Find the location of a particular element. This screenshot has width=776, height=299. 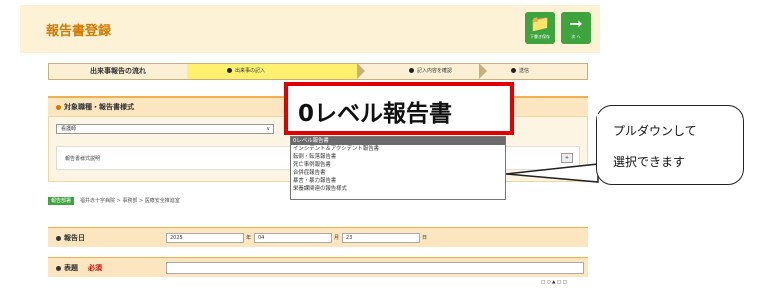

next-label: 次 へ is located at coordinates (576, 36).